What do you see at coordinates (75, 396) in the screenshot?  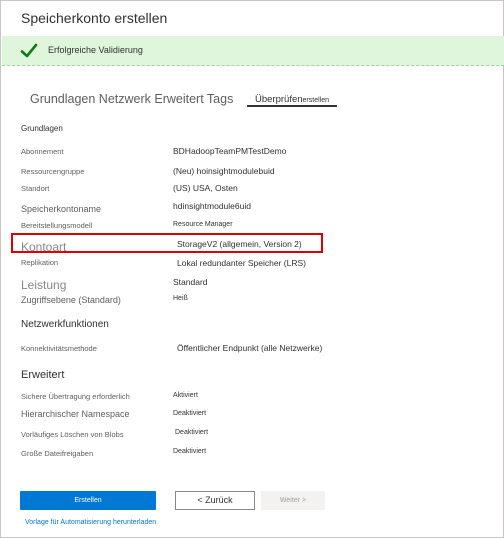 I see `label-sichere-uebertragung: Sichere Übertragung erforderlich` at bounding box center [75, 396].